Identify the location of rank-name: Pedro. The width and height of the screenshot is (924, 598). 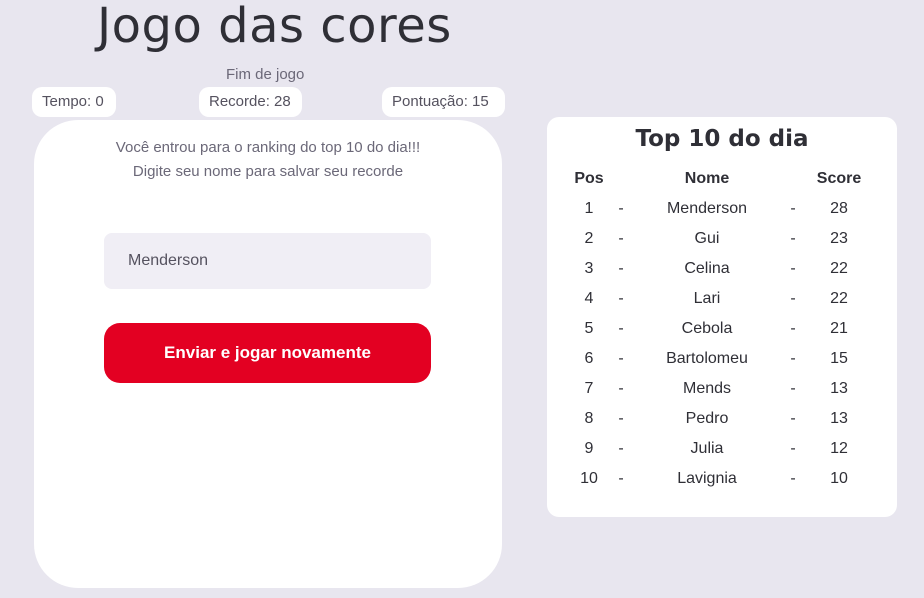
(707, 418).